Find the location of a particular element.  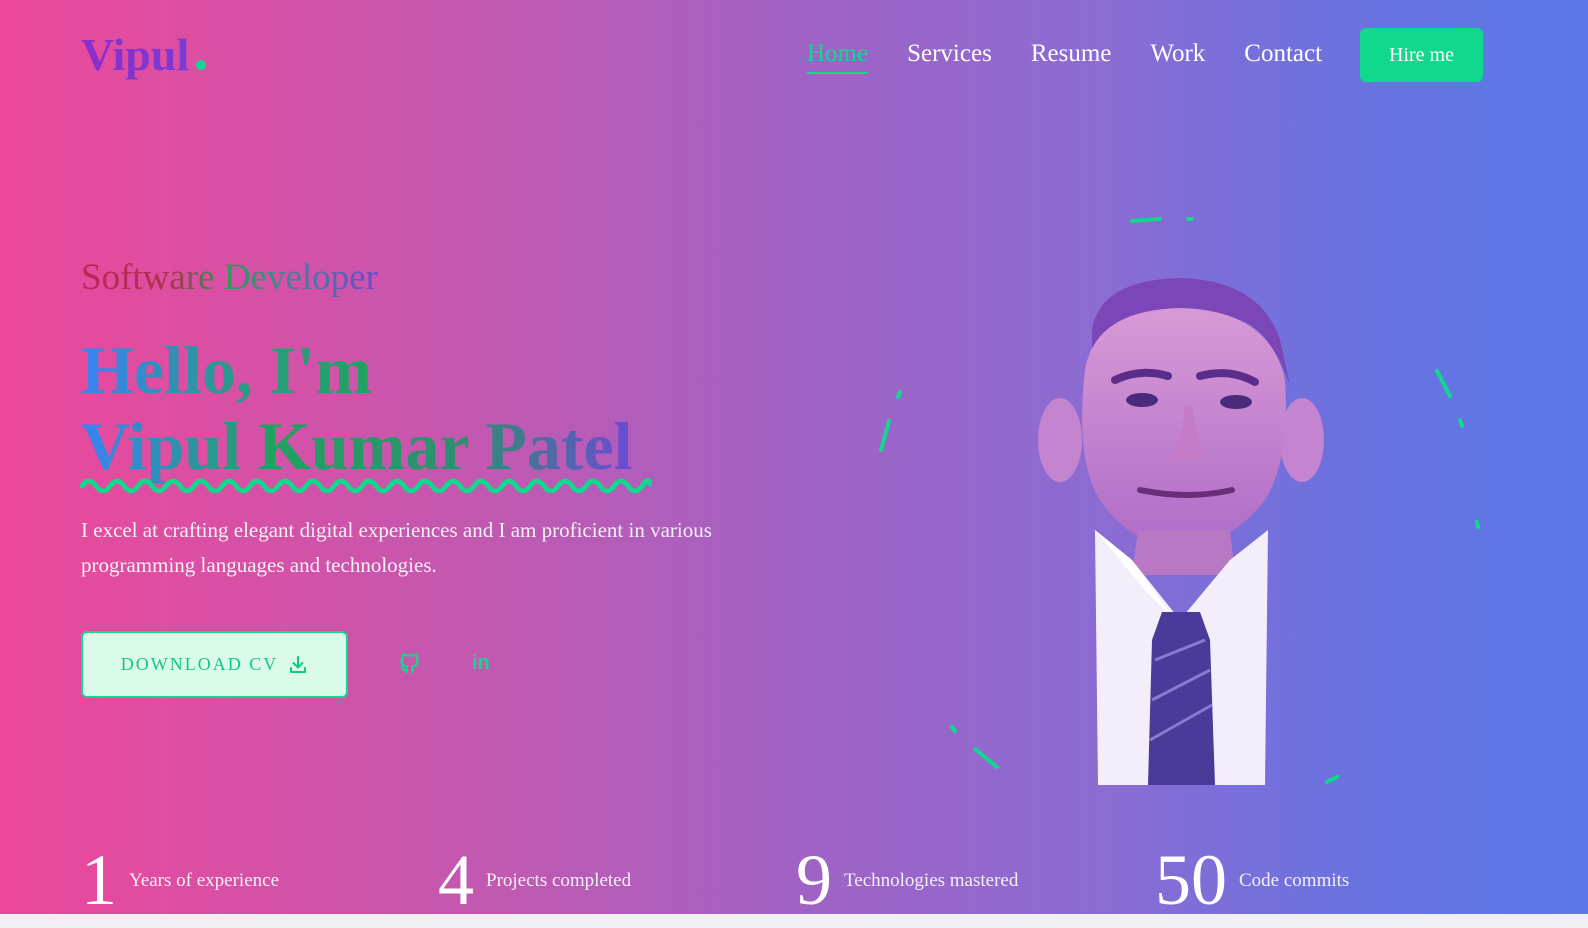

stat-commits: 50 Code commits is located at coordinates (1252, 880).